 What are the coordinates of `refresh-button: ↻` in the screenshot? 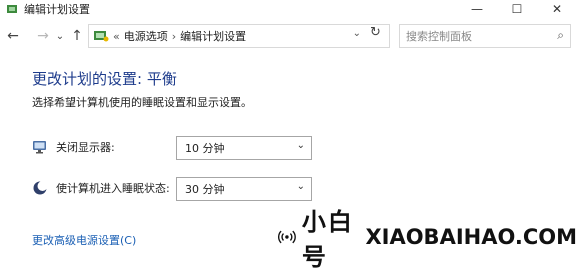 It's located at (375, 32).